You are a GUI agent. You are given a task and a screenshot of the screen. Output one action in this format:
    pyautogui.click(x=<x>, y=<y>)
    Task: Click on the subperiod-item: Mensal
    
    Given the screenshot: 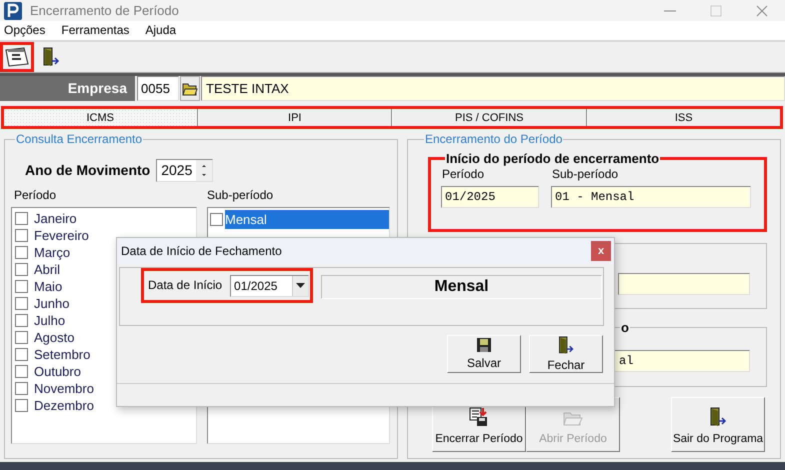 What is the action you would take?
    pyautogui.click(x=307, y=220)
    